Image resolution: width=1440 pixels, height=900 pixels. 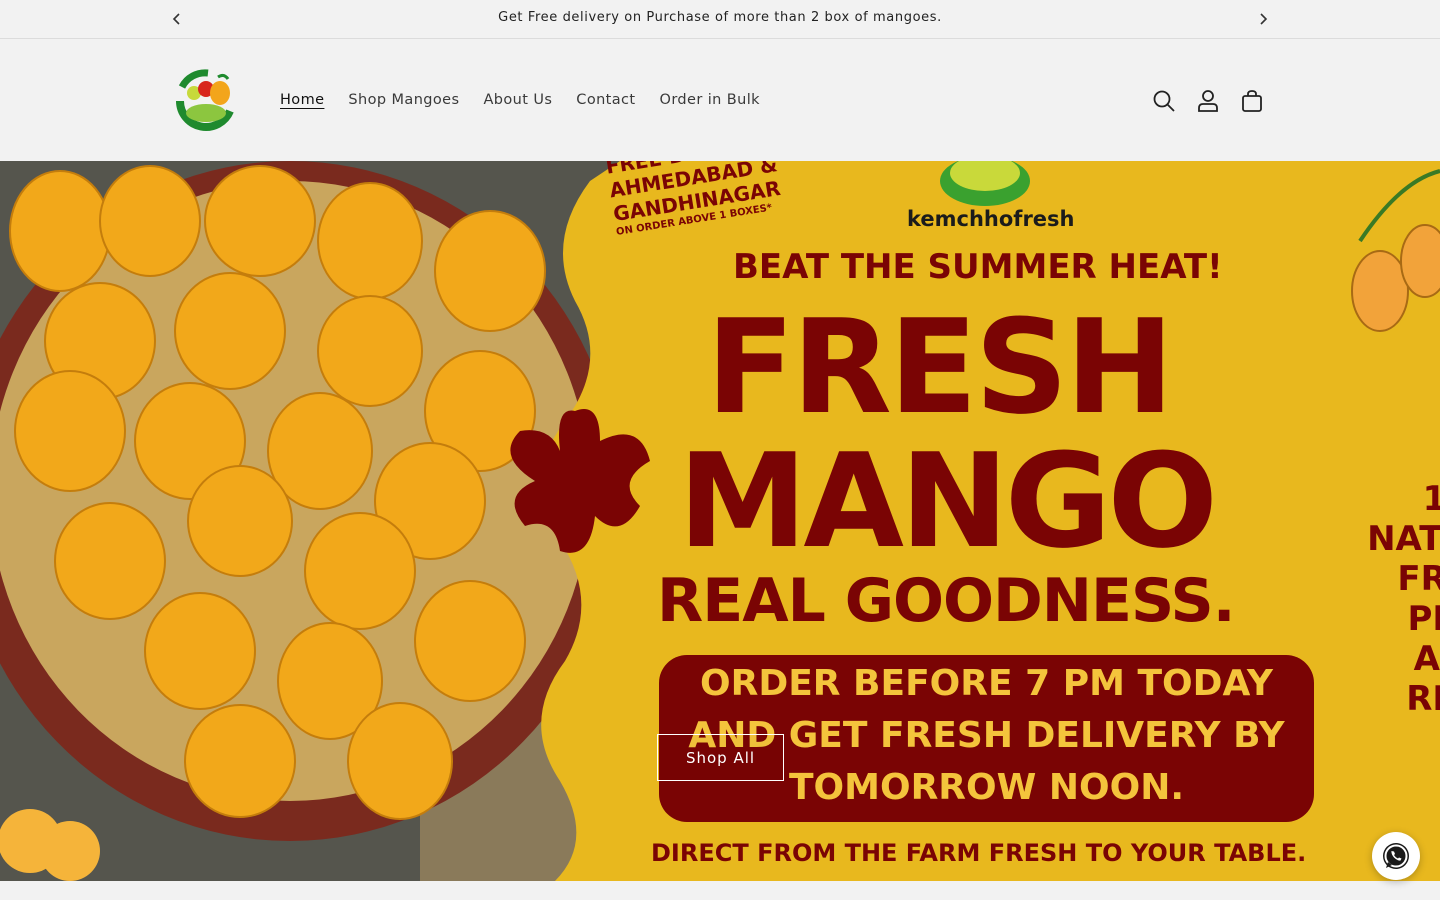 What do you see at coordinates (710, 100) in the screenshot?
I see `nav-order-in-bulk: Order in Bulk` at bounding box center [710, 100].